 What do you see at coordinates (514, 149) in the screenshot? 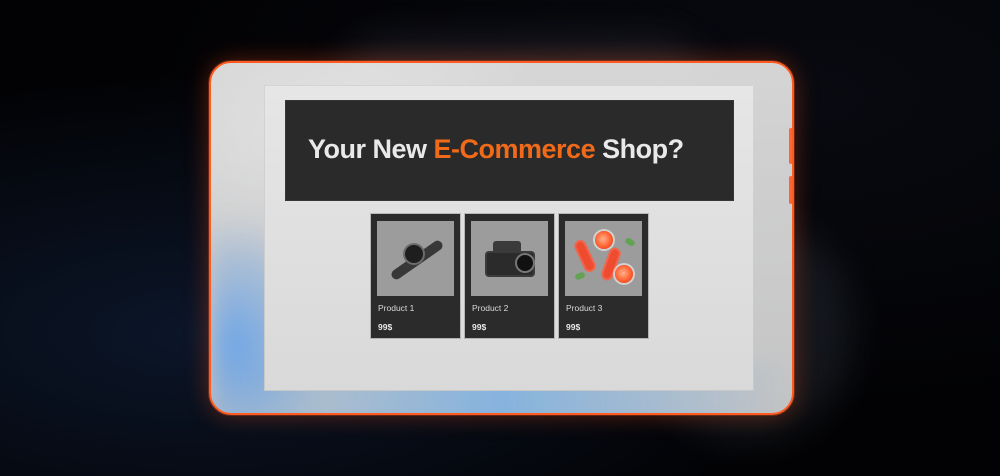
I see `hero-title-accent: E-Commerce` at bounding box center [514, 149].